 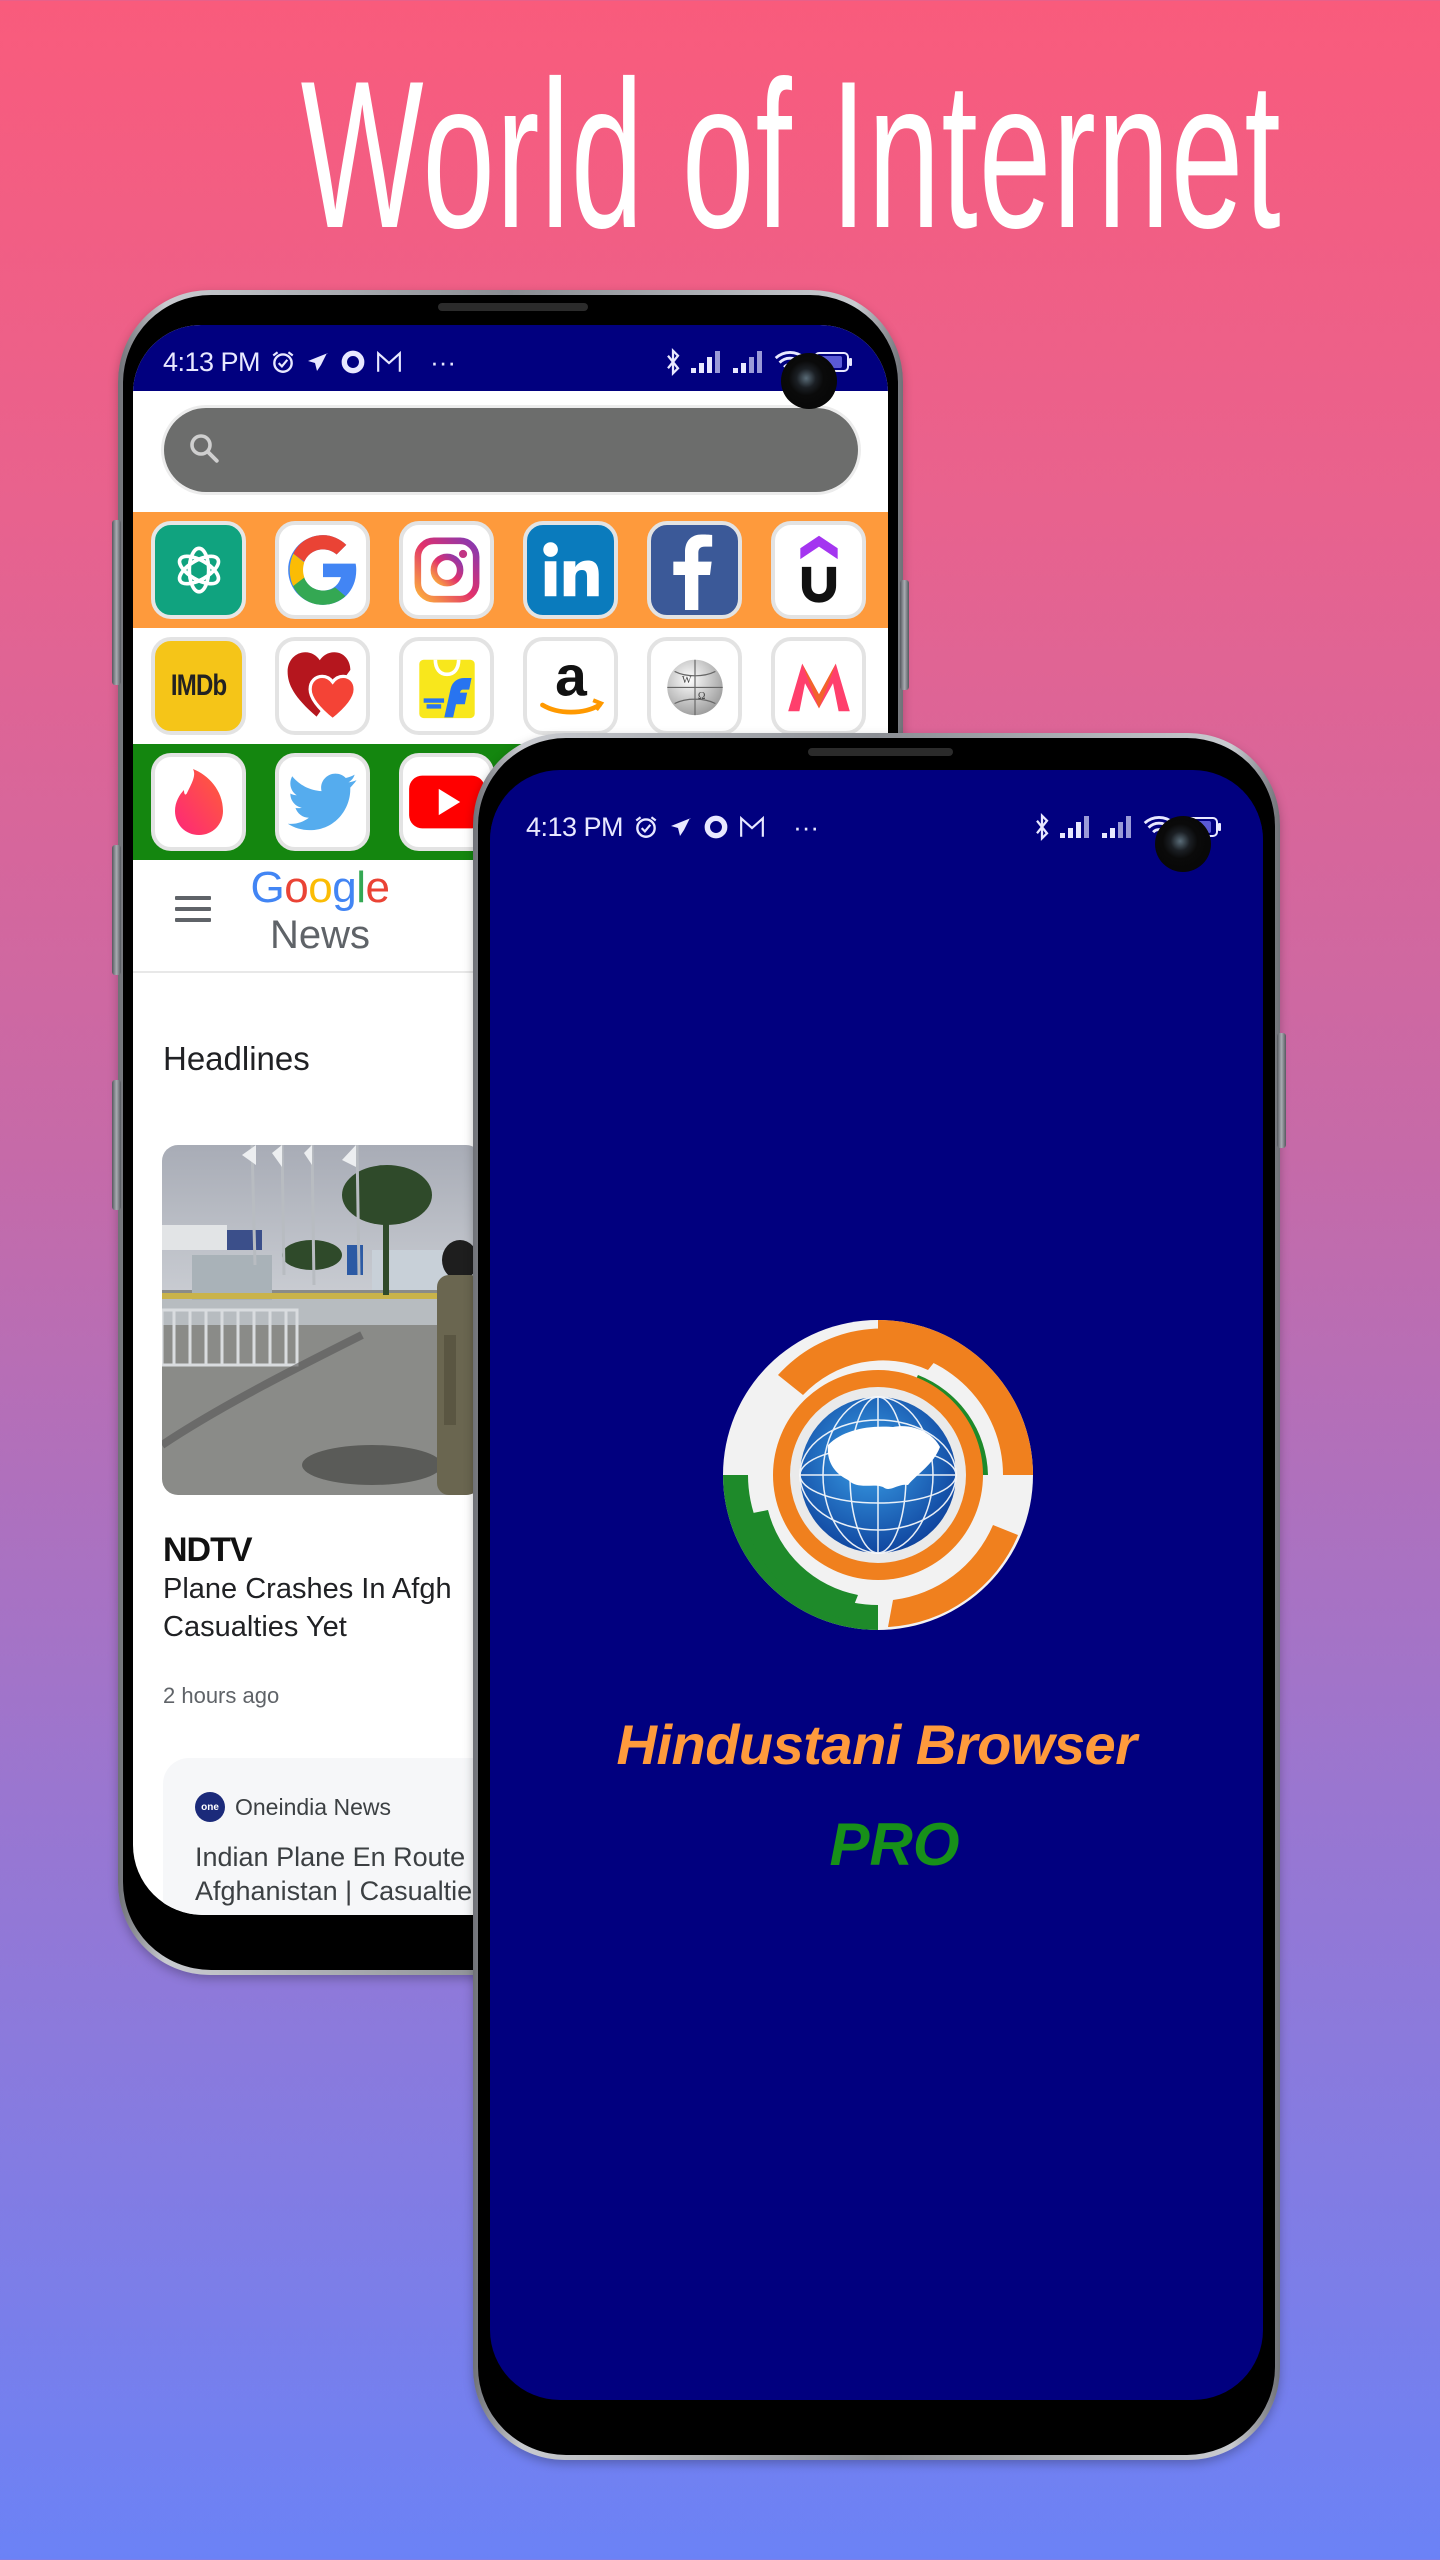 What do you see at coordinates (267, 887) in the screenshot?
I see `logo-letter: G` at bounding box center [267, 887].